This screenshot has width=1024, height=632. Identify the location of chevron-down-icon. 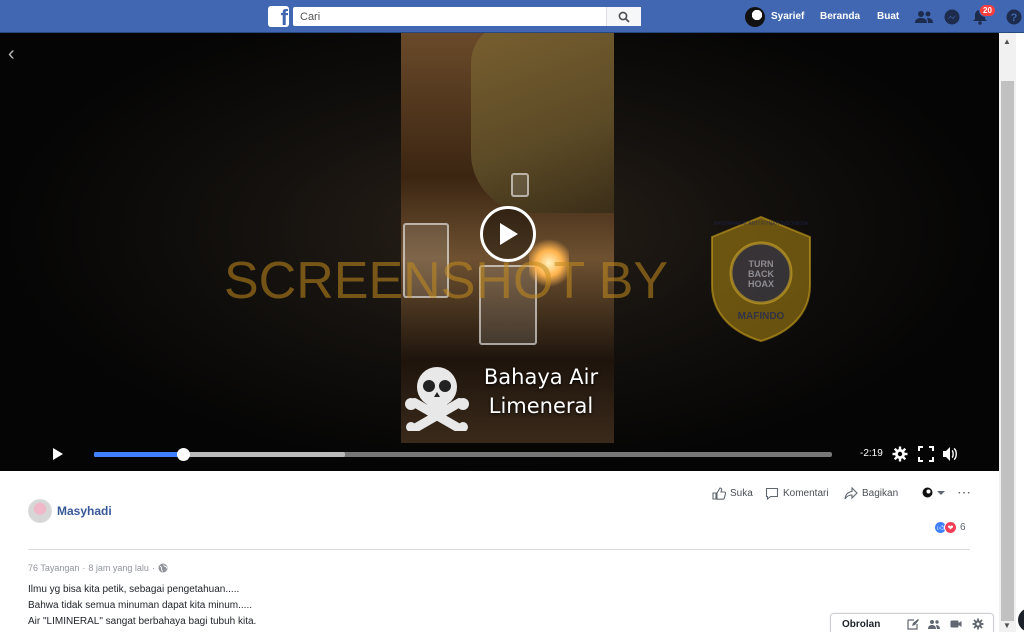
(941, 492).